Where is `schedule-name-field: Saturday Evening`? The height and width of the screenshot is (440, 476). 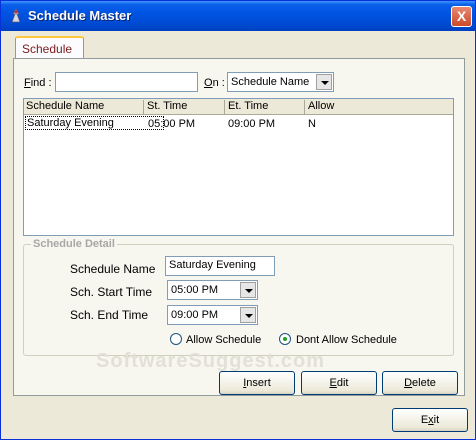 schedule-name-field: Saturday Evening is located at coordinates (220, 266).